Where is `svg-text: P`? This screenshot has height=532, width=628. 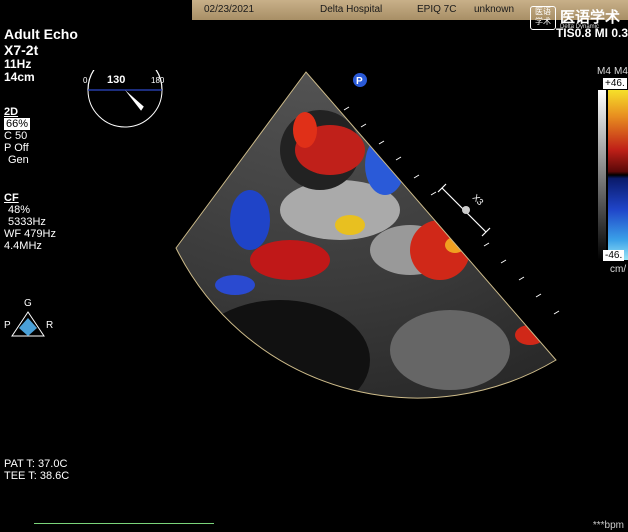
svg-text: P is located at coordinates (359, 81).